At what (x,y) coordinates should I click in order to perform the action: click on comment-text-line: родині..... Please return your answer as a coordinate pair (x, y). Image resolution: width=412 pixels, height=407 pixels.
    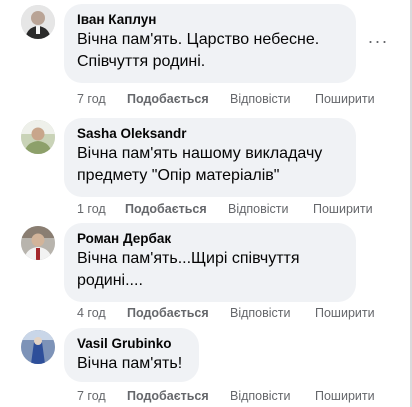
    Looking at the image, I should click on (110, 280).